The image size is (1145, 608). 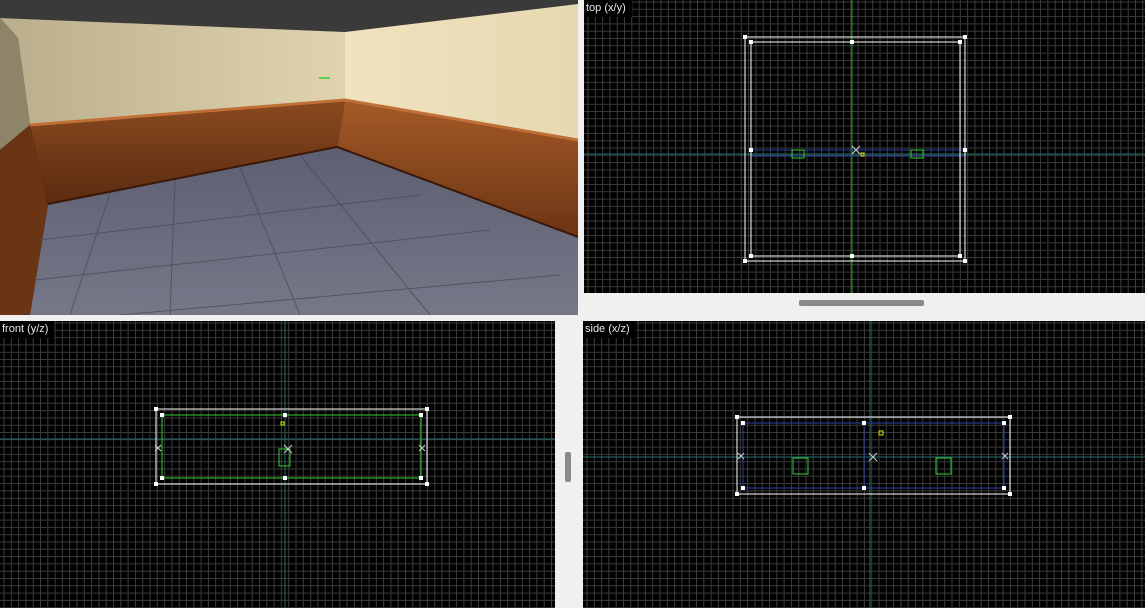 I want to click on front-viewport-vscroll, so click(x=568, y=467).